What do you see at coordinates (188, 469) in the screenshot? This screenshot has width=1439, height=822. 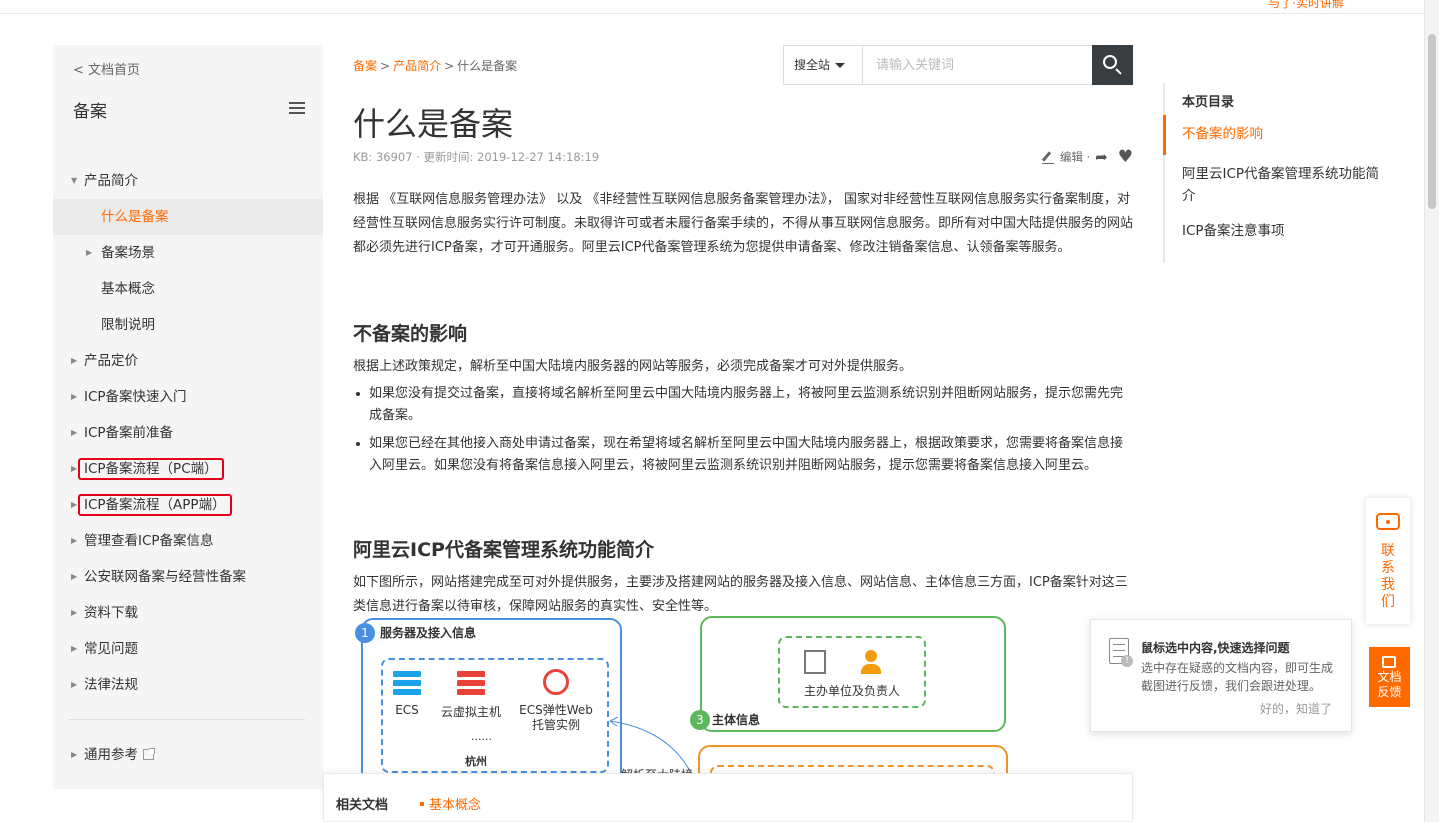 I see `sidebar-item-process-pc: ▶ ICP备案流程（PC端）` at bounding box center [188, 469].